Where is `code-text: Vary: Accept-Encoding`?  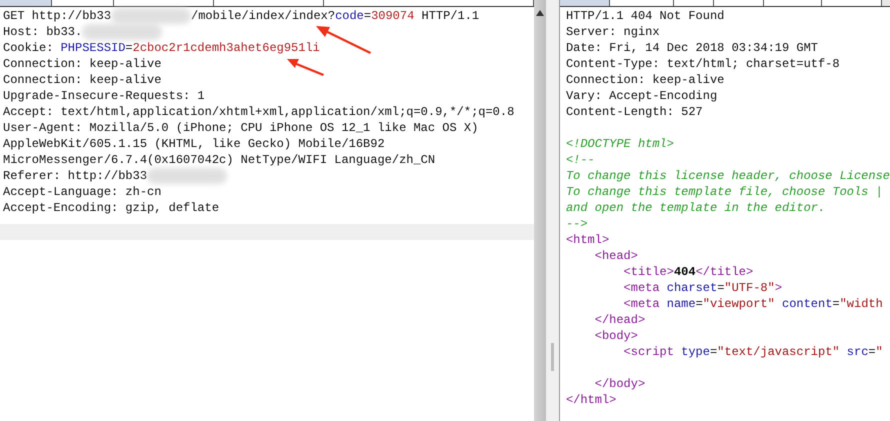
code-text: Vary: Accept-Encoding is located at coordinates (642, 96).